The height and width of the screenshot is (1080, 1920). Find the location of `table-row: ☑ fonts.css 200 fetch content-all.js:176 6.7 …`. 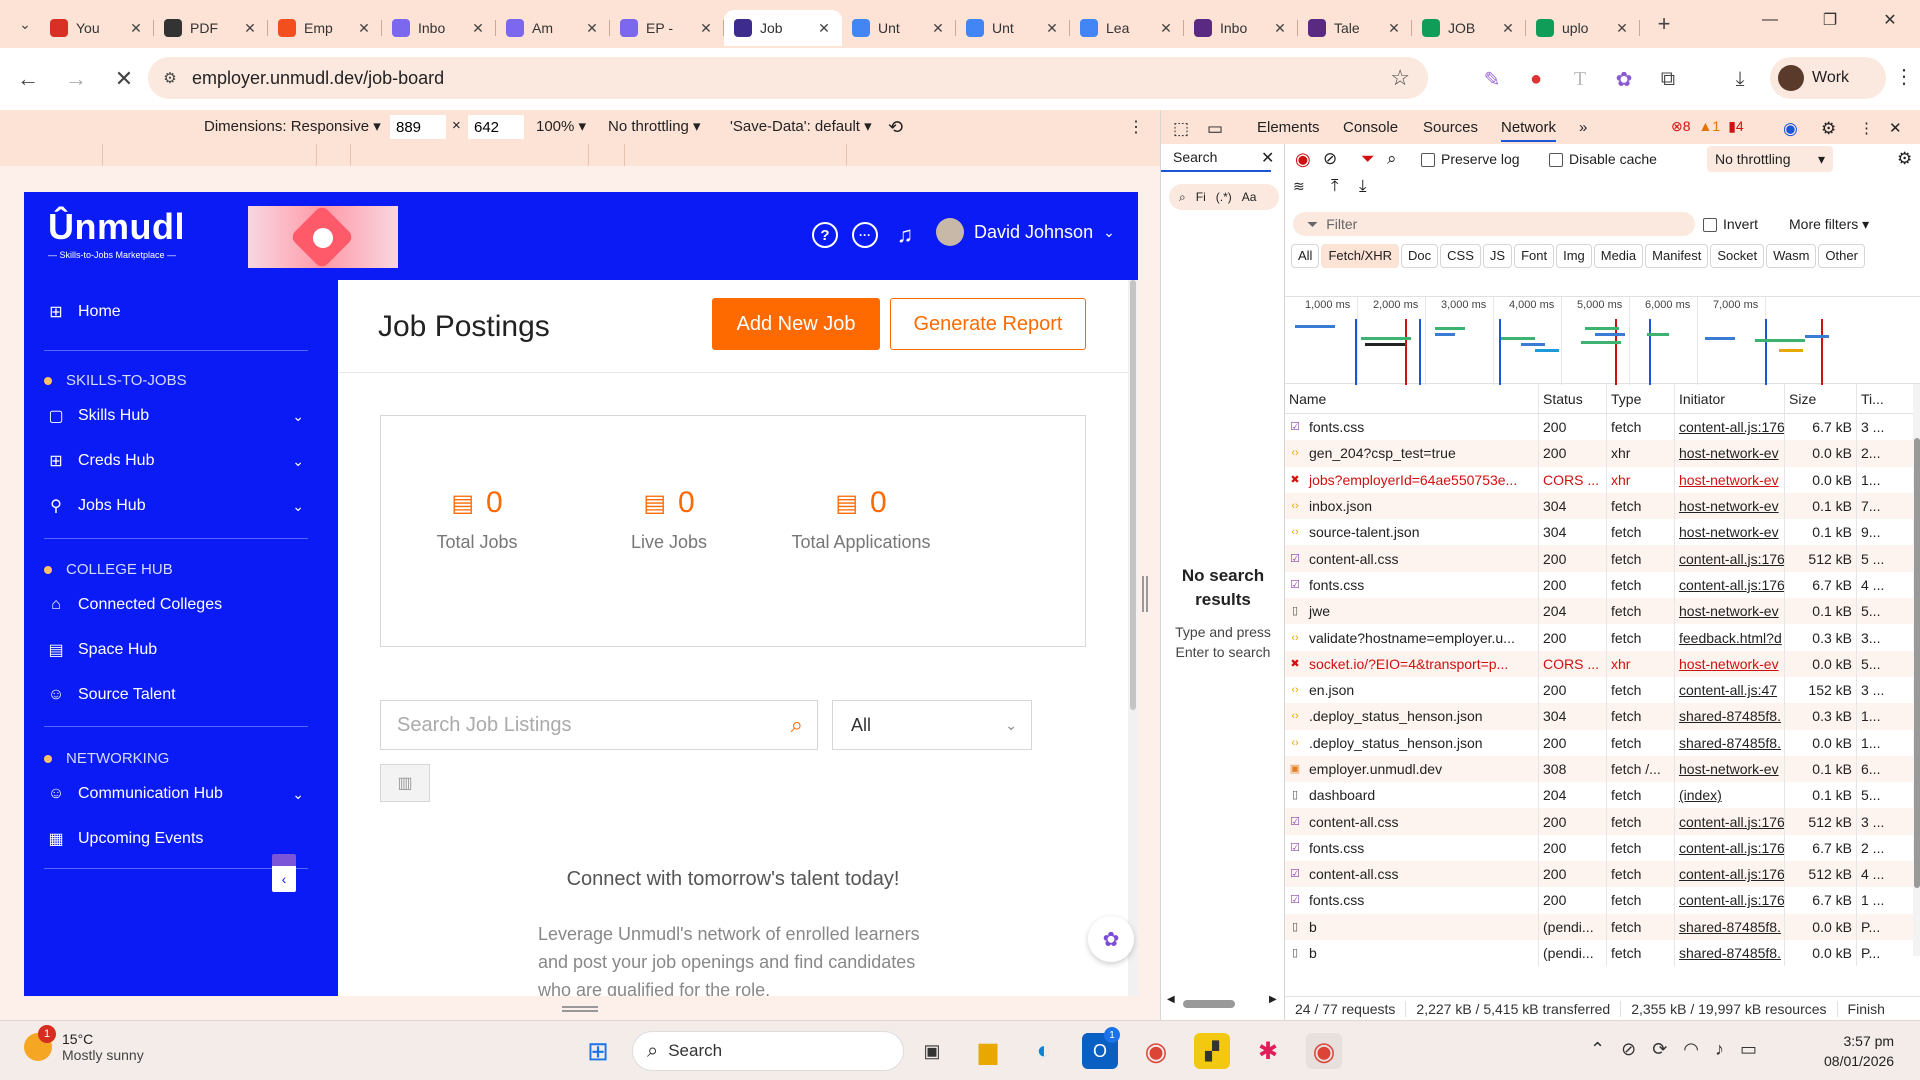

table-row: ☑ fonts.css 200 fetch content-all.js:176 6.7 … is located at coordinates (1599, 900).